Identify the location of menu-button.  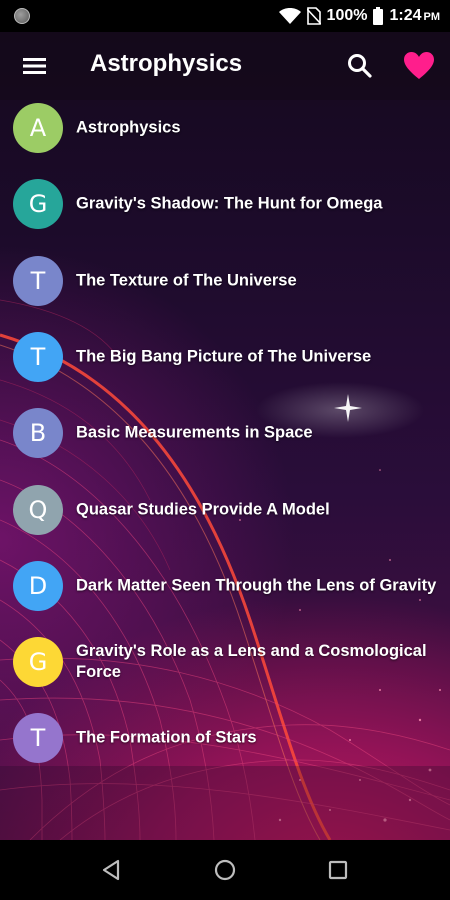
(35, 66).